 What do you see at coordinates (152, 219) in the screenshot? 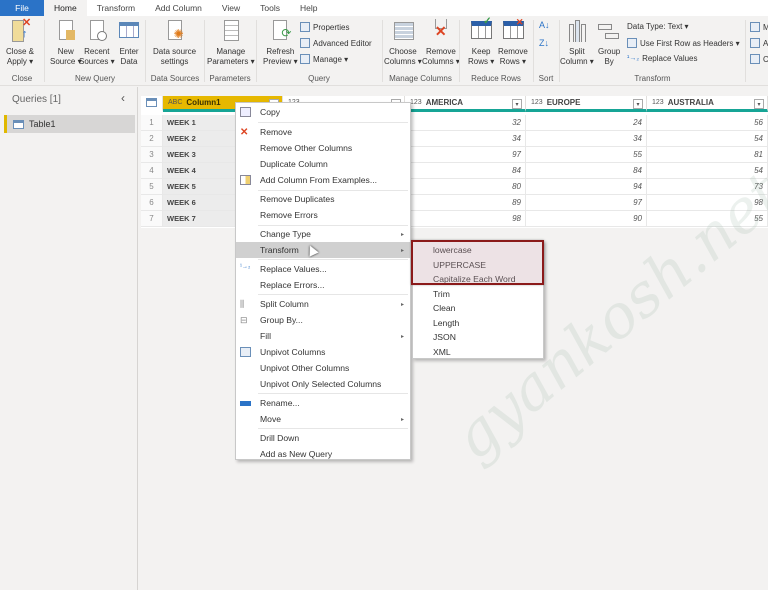
I see `row-number: 7` at bounding box center [152, 219].